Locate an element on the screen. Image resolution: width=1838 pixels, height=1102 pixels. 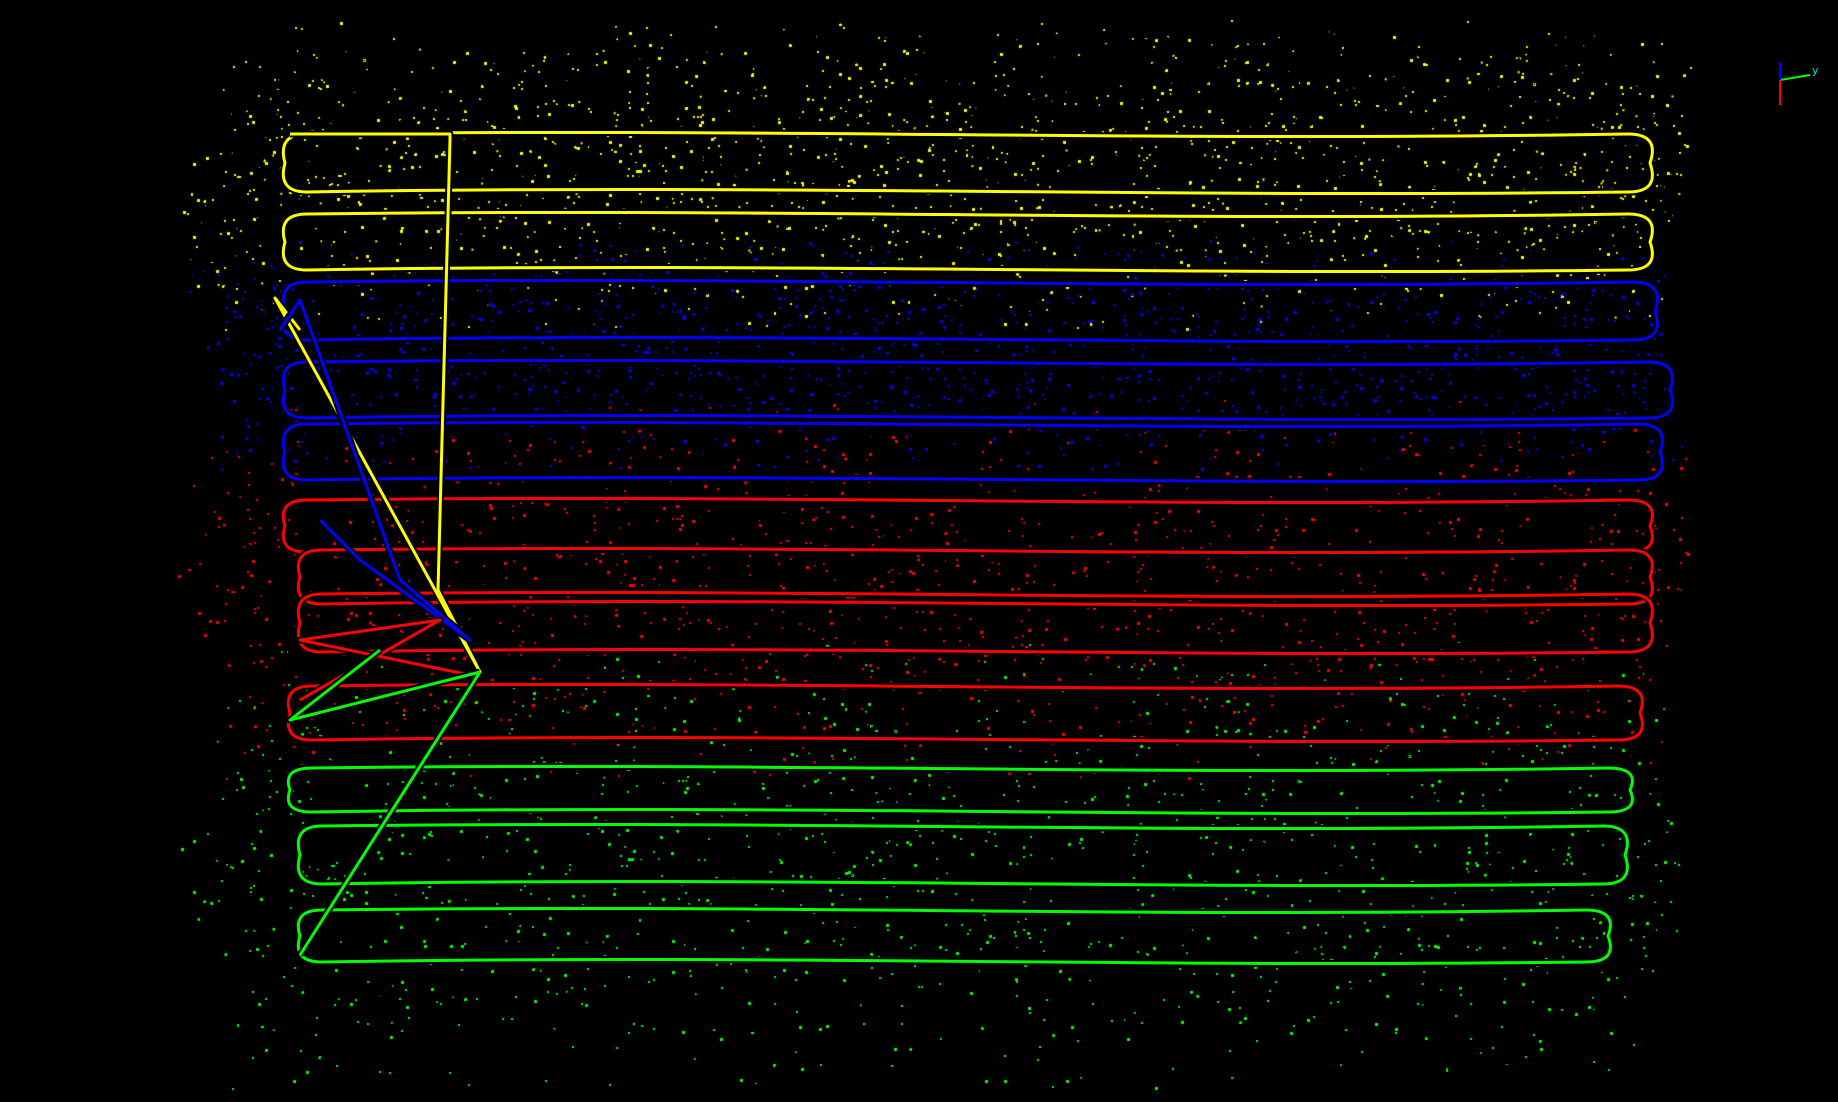
trajectory-loop-12-outline is located at coordinates (954, 936).